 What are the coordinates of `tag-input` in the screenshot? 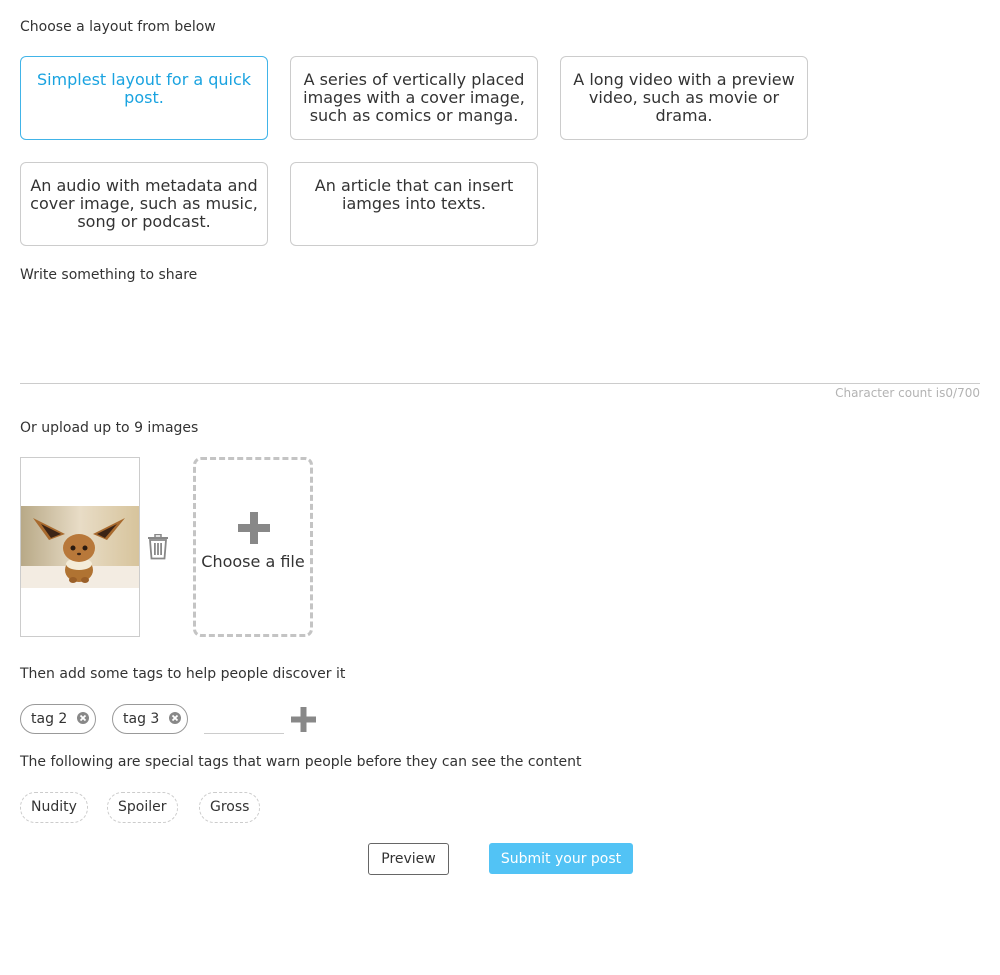 It's located at (244, 720).